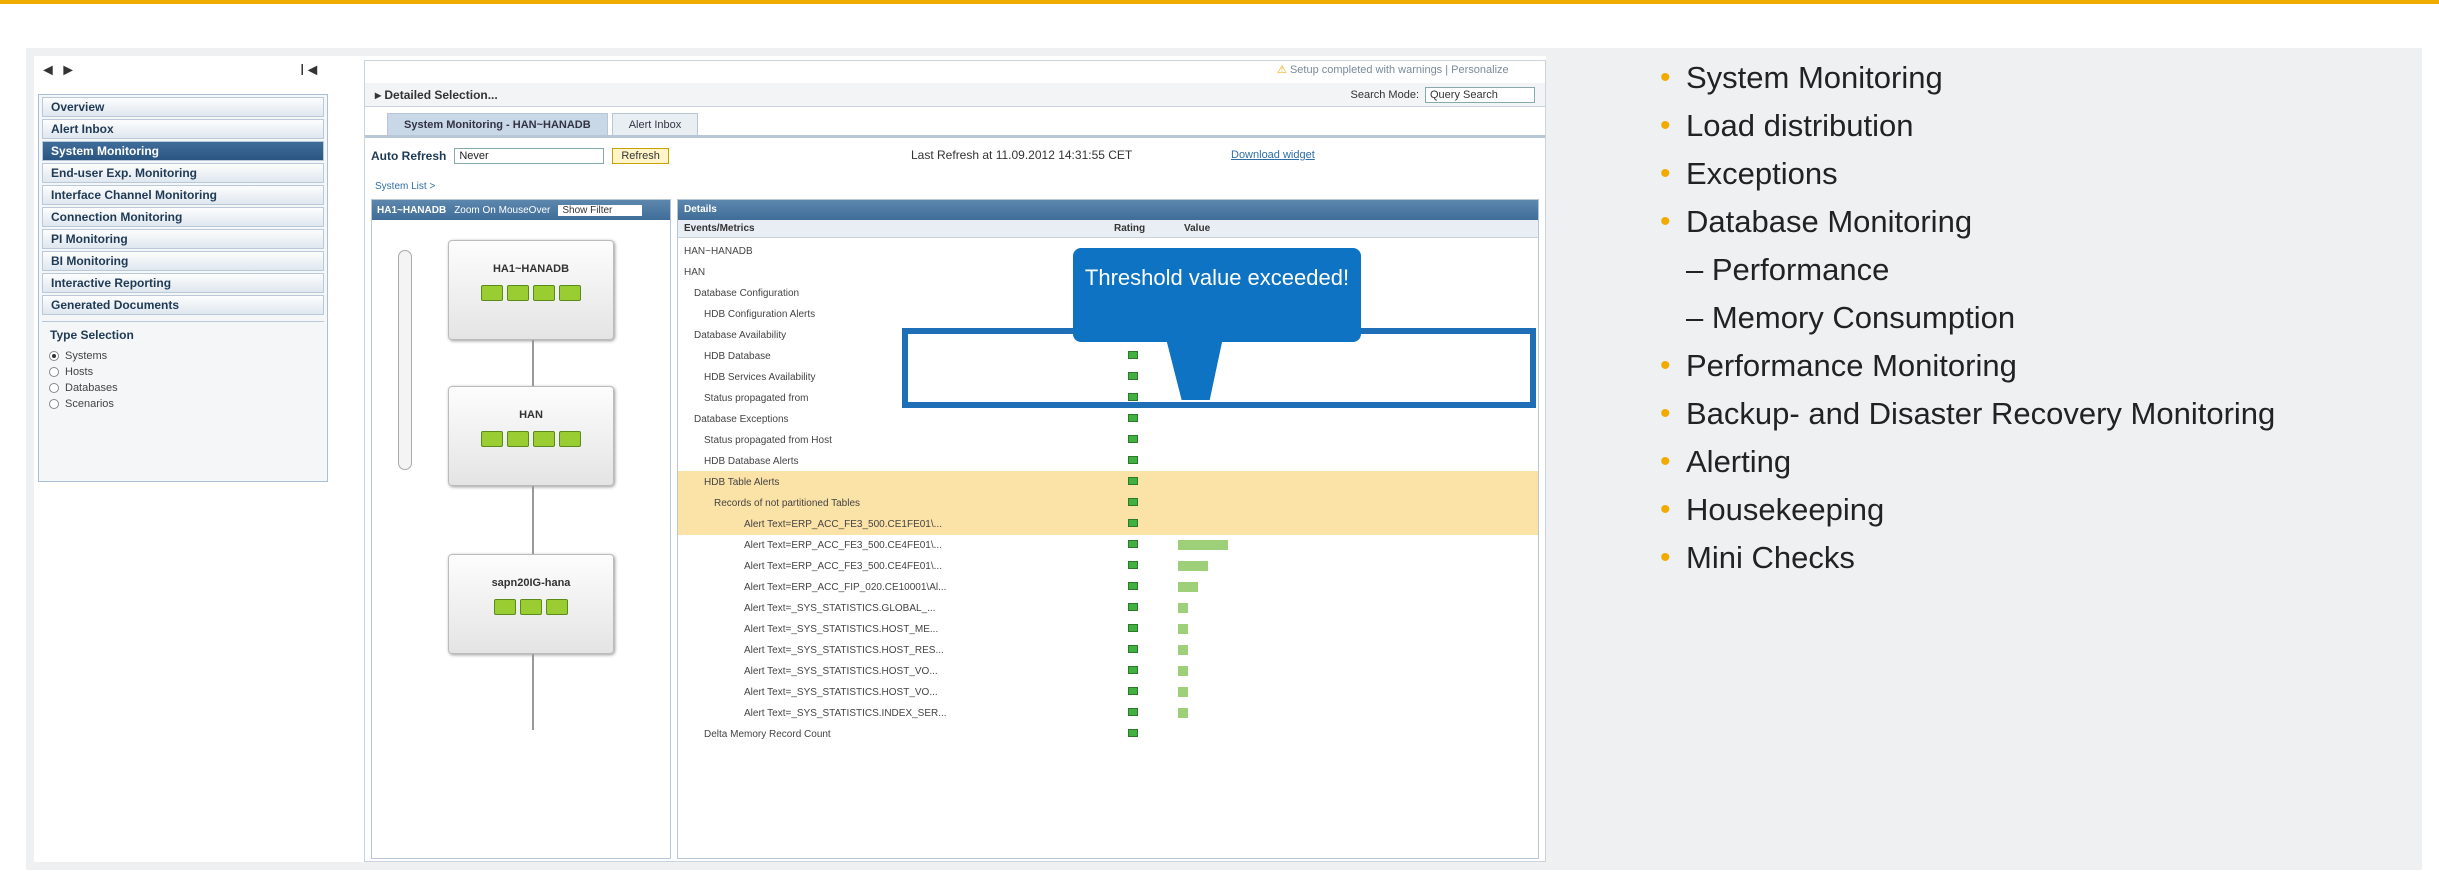  I want to click on sidebar-item: Alert Inbox, so click(183, 129).